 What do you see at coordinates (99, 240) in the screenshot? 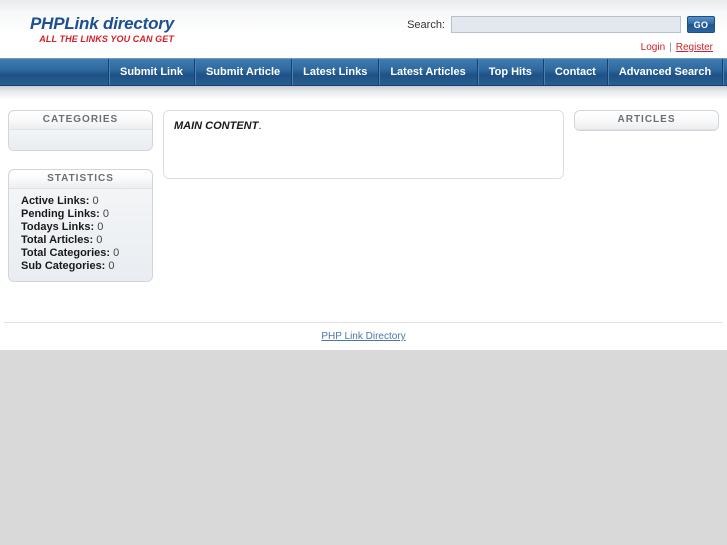
I see `stat-value-total-articles: 0` at bounding box center [99, 240].